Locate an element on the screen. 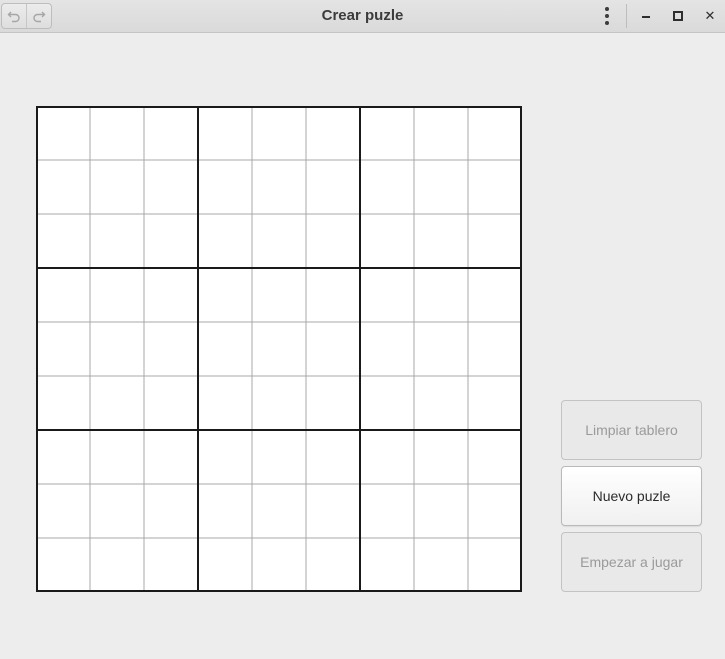 The height and width of the screenshot is (659, 725). close-icon: ✕ is located at coordinates (710, 15).